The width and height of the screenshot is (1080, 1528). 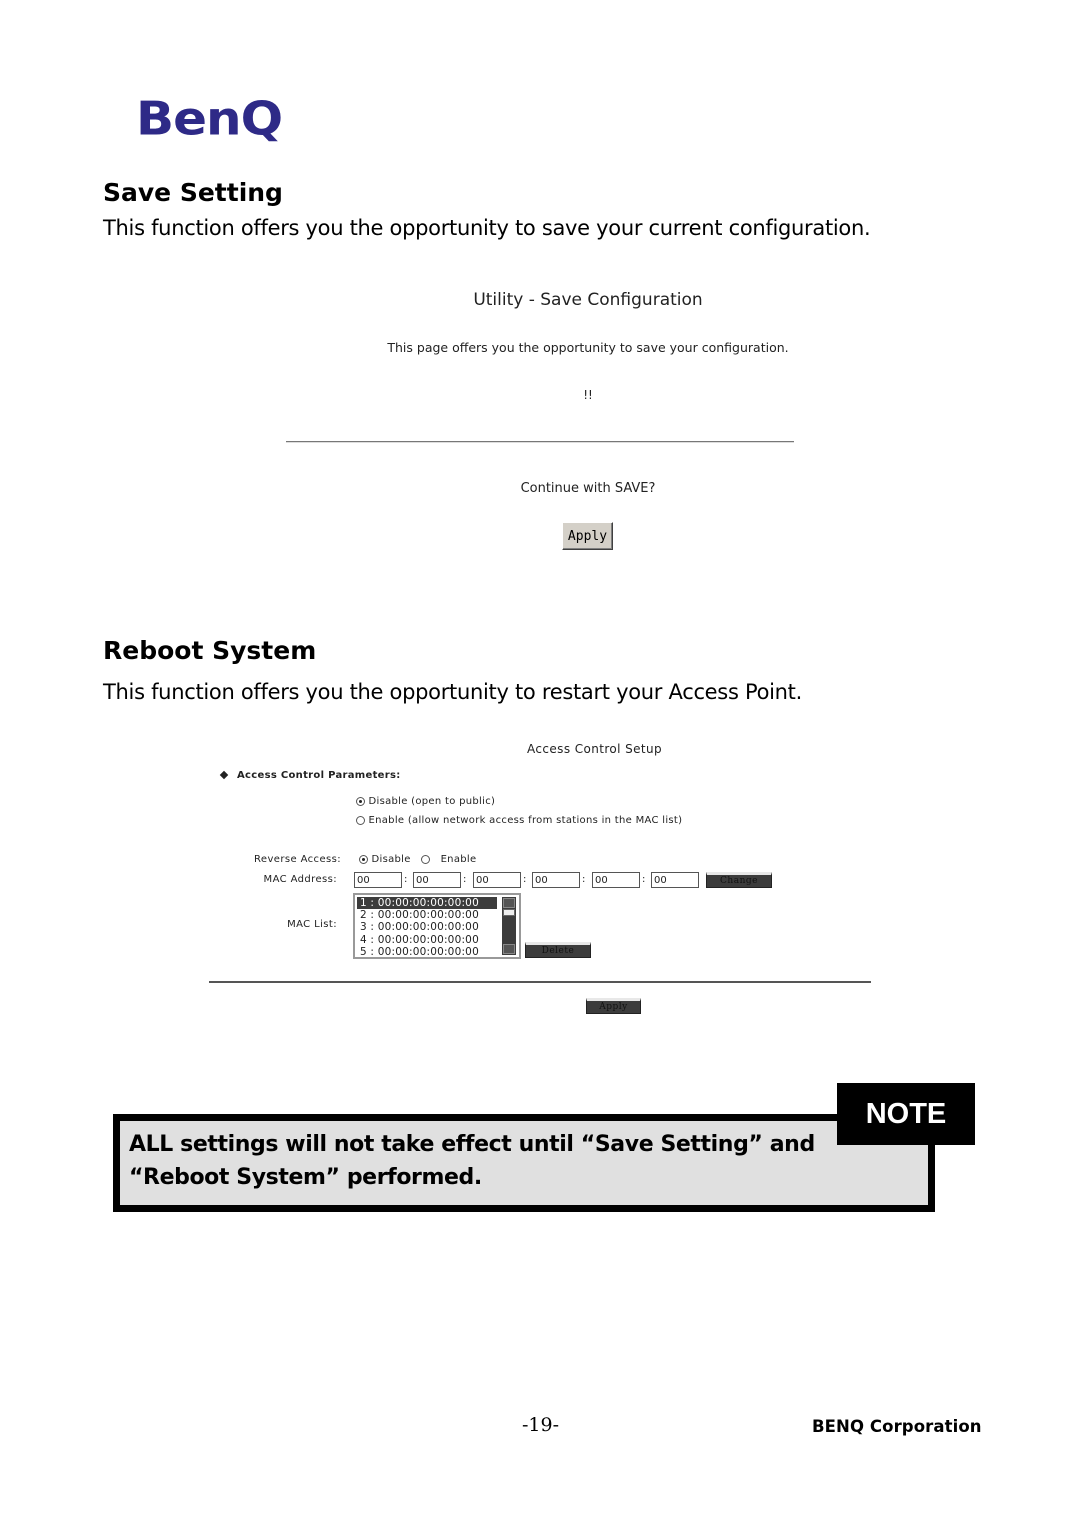 What do you see at coordinates (540, 442) in the screenshot?
I see `save-config-divider` at bounding box center [540, 442].